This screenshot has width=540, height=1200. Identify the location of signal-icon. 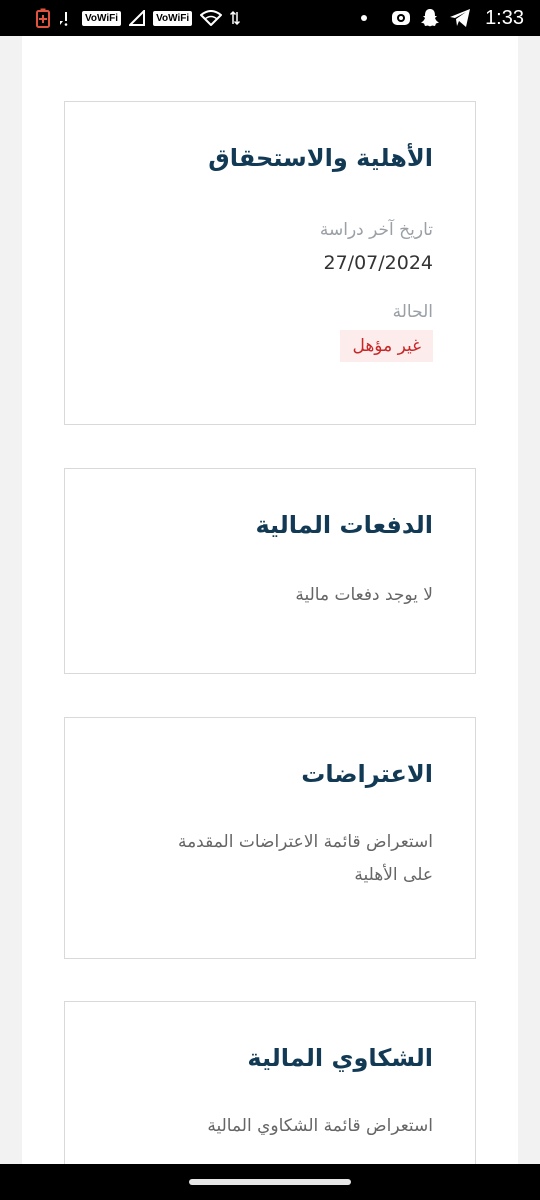
(137, 18).